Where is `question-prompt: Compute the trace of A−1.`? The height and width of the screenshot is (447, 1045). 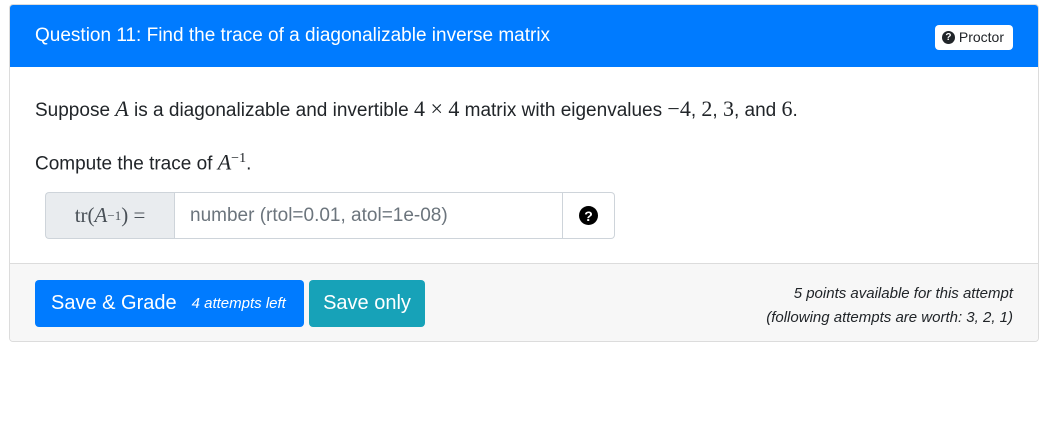
question-prompt: Compute the trace of A−1. is located at coordinates (143, 161).